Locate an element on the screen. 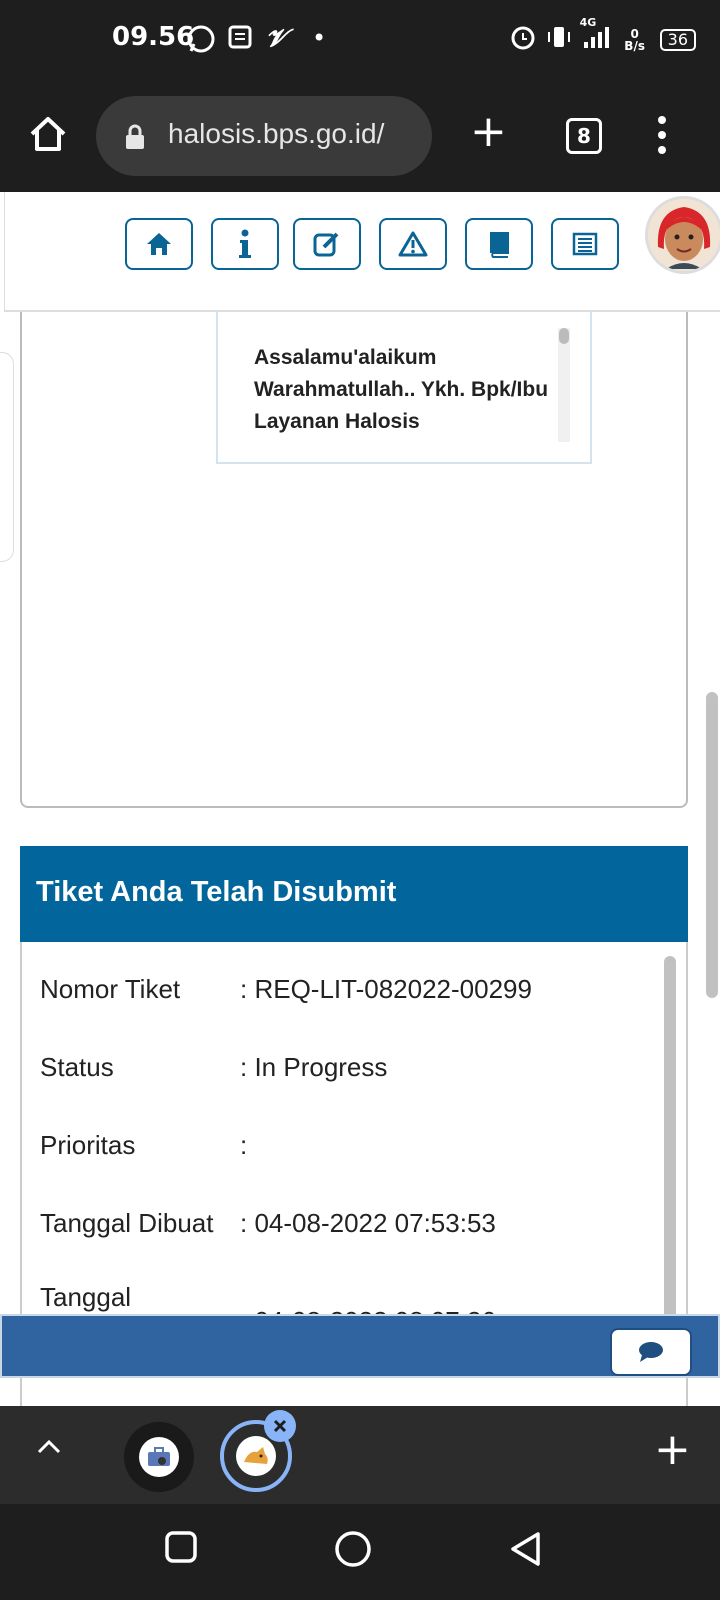 Image resolution: width=720 pixels, height=1600 pixels. ticket-header: Tiket Anda Telah Disubmit is located at coordinates (354, 894).